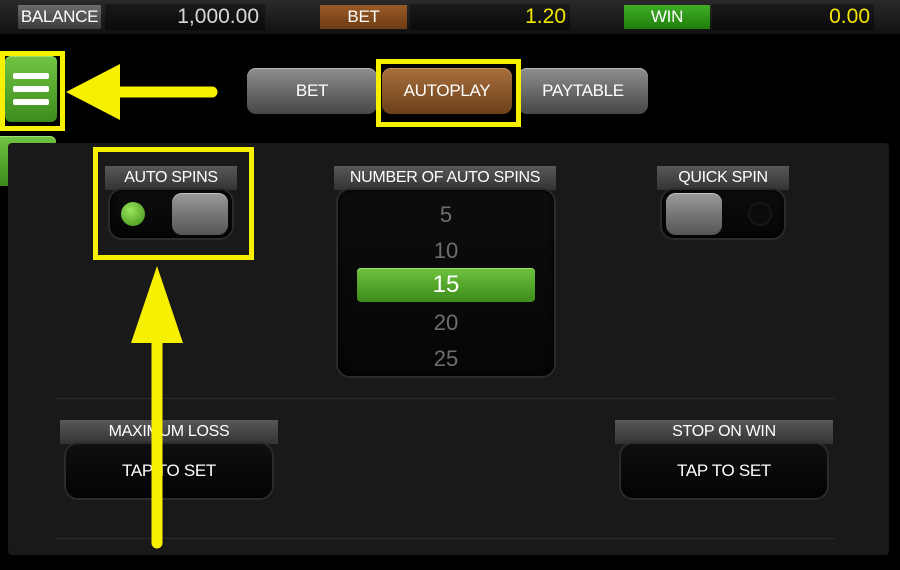 This screenshot has height=570, width=900. Describe the element at coordinates (446, 359) in the screenshot. I see `spin-option: 25` at that location.